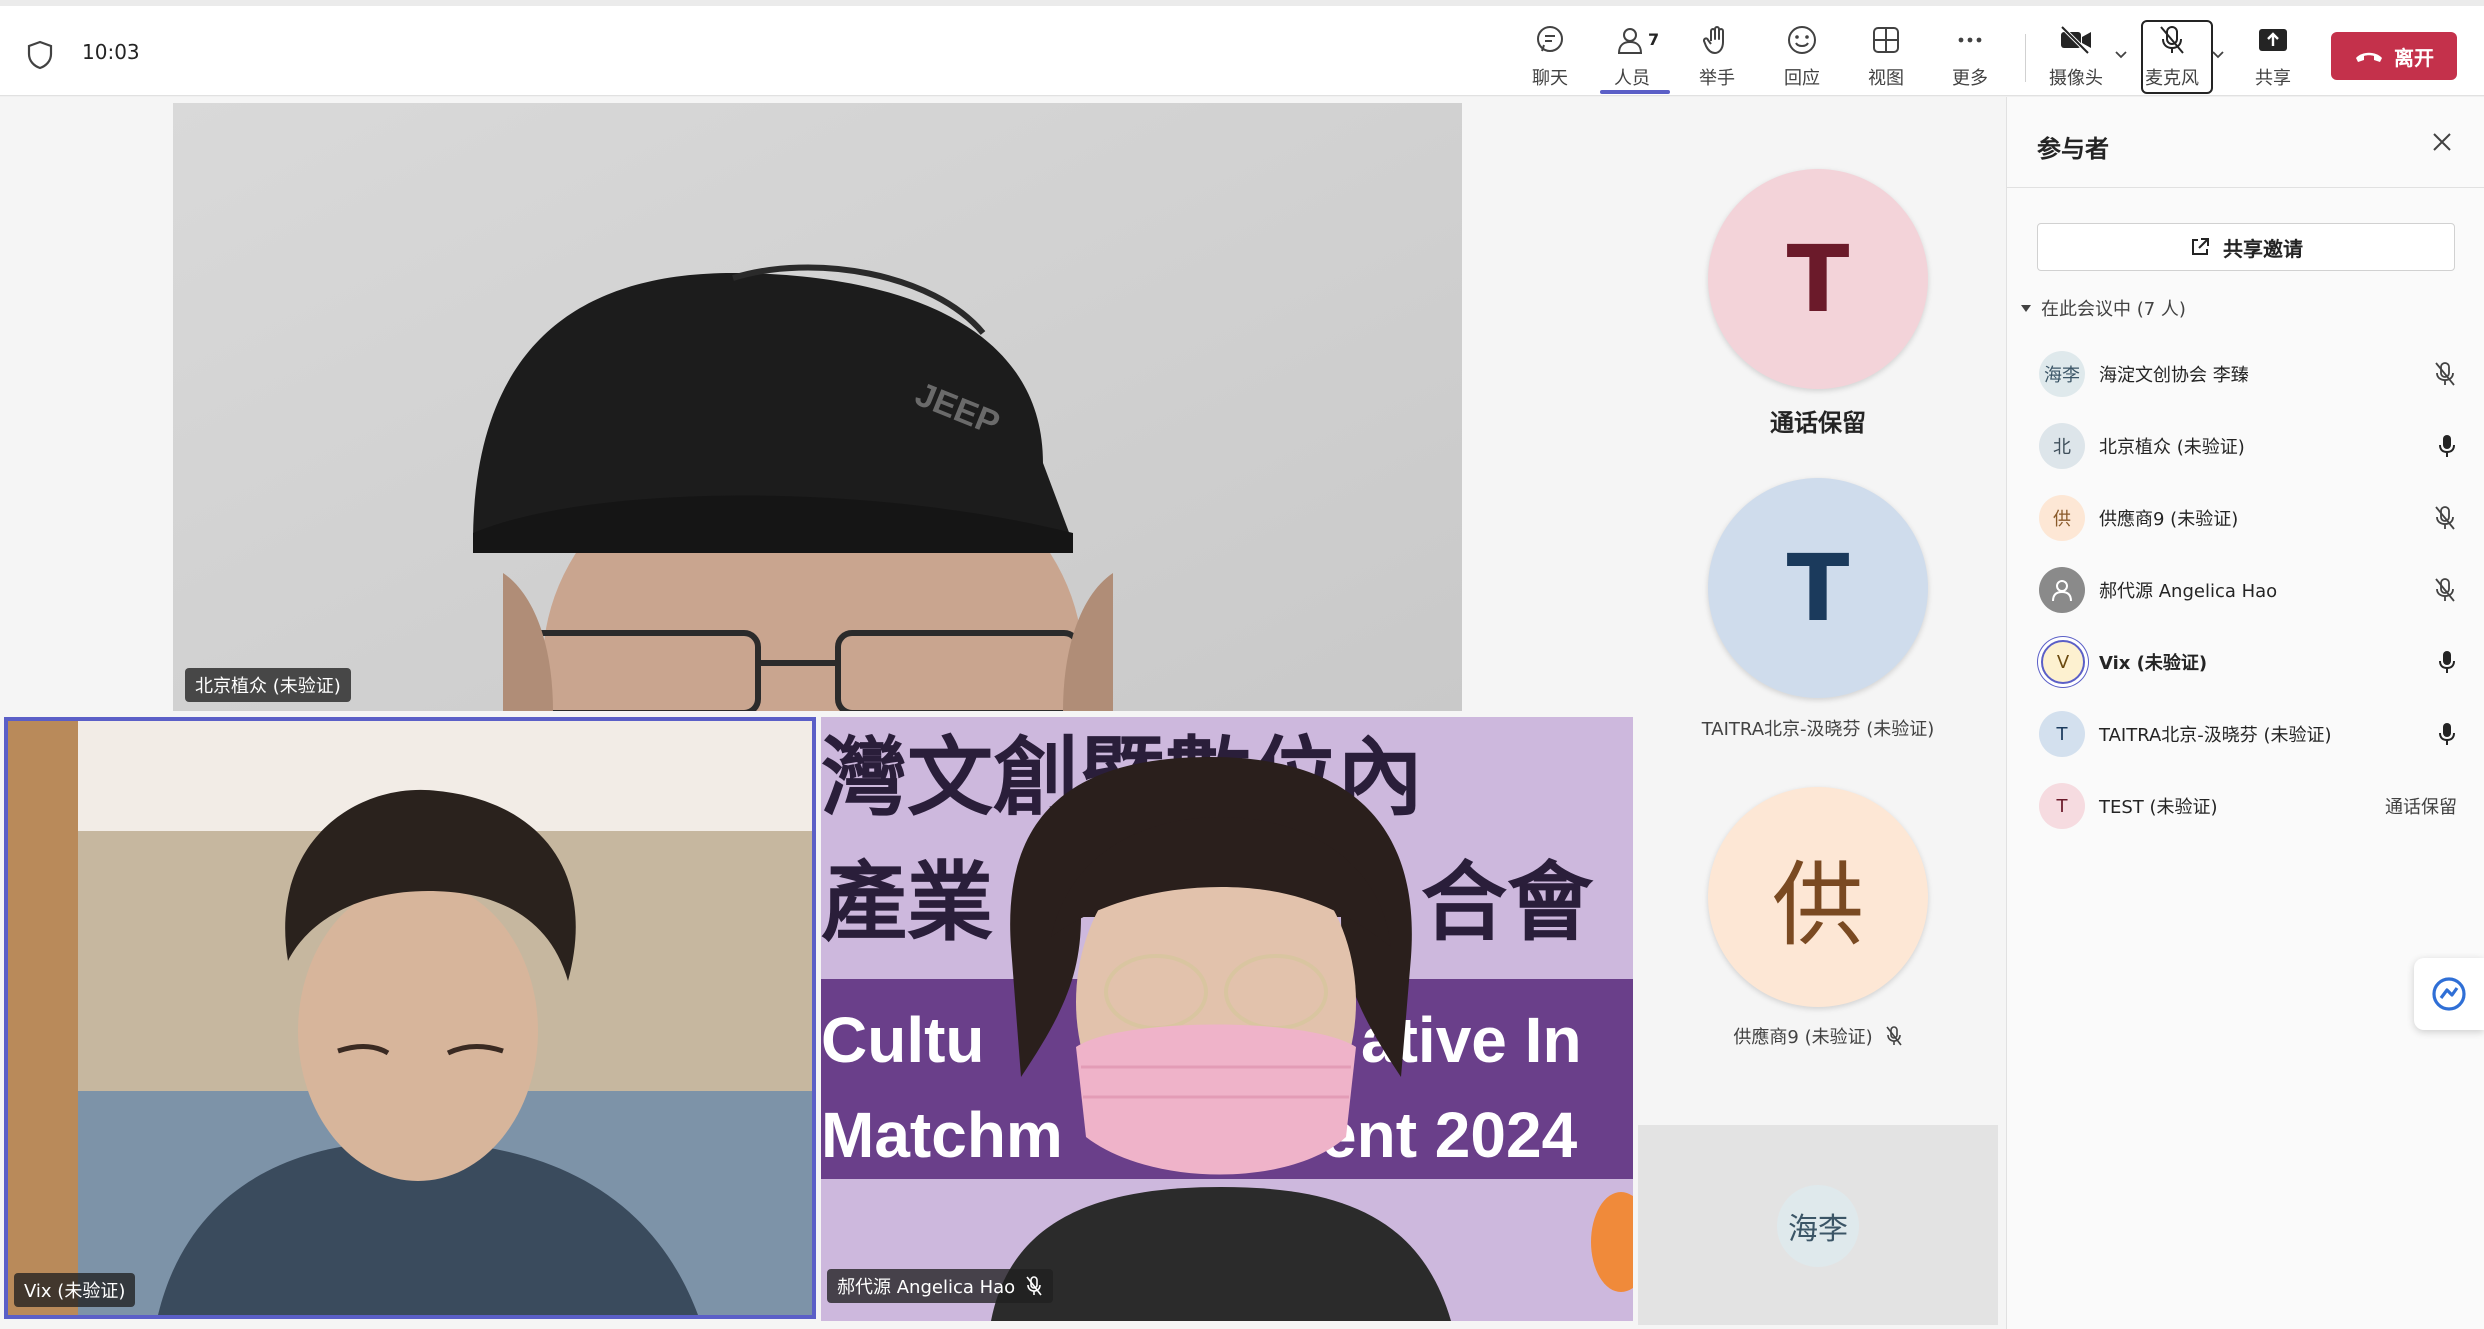 Image resolution: width=2484 pixels, height=1329 pixels. Describe the element at coordinates (940, 1286) in the screenshot. I see `angelica-name-tag: 郝代源 Angelica Hao` at that location.